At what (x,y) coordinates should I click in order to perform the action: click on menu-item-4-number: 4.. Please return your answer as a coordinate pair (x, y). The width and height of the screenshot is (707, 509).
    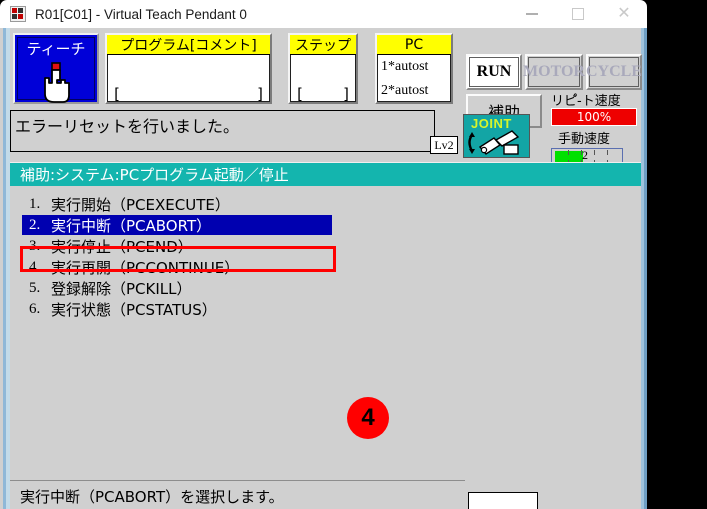
    Looking at the image, I should click on (35, 266).